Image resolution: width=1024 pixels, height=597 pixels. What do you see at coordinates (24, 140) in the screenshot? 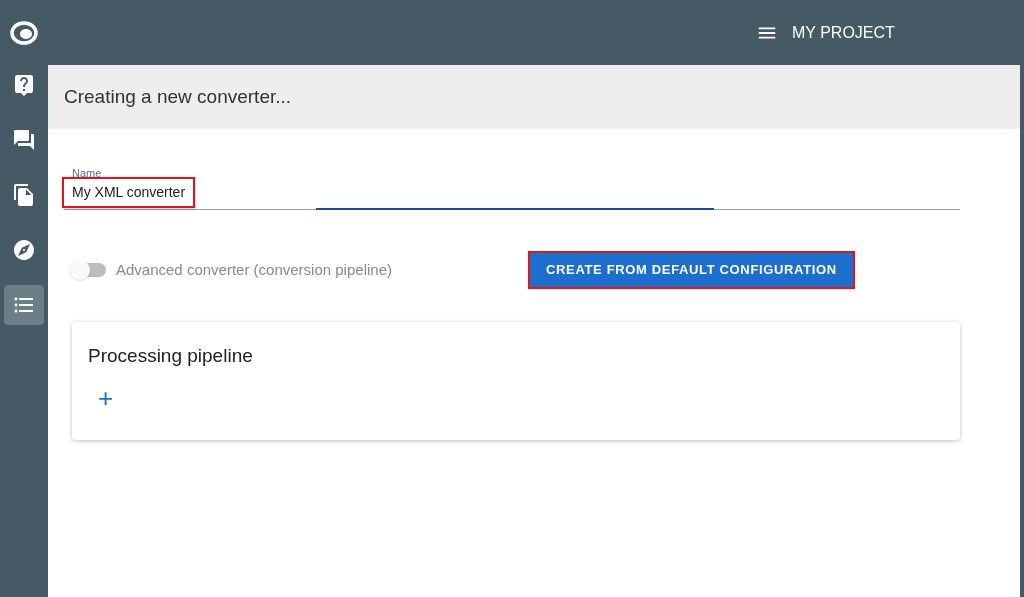
I see `chat-icon` at bounding box center [24, 140].